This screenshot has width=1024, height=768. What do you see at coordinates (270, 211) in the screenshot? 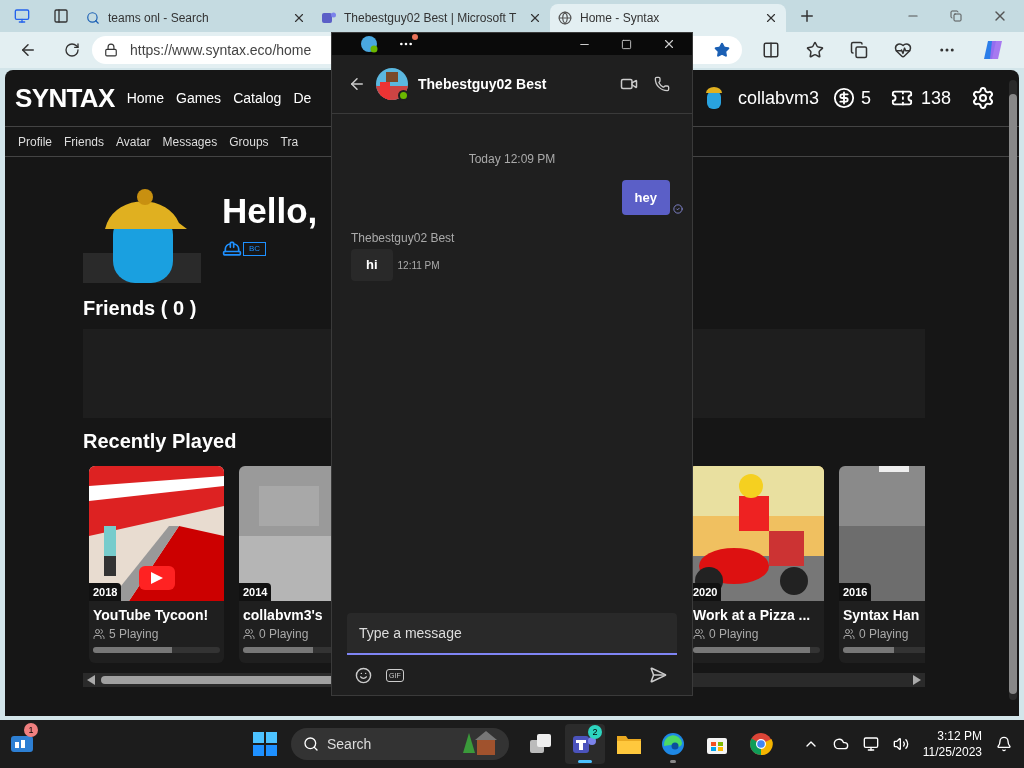
I see `greeting: Hello,` at bounding box center [270, 211].